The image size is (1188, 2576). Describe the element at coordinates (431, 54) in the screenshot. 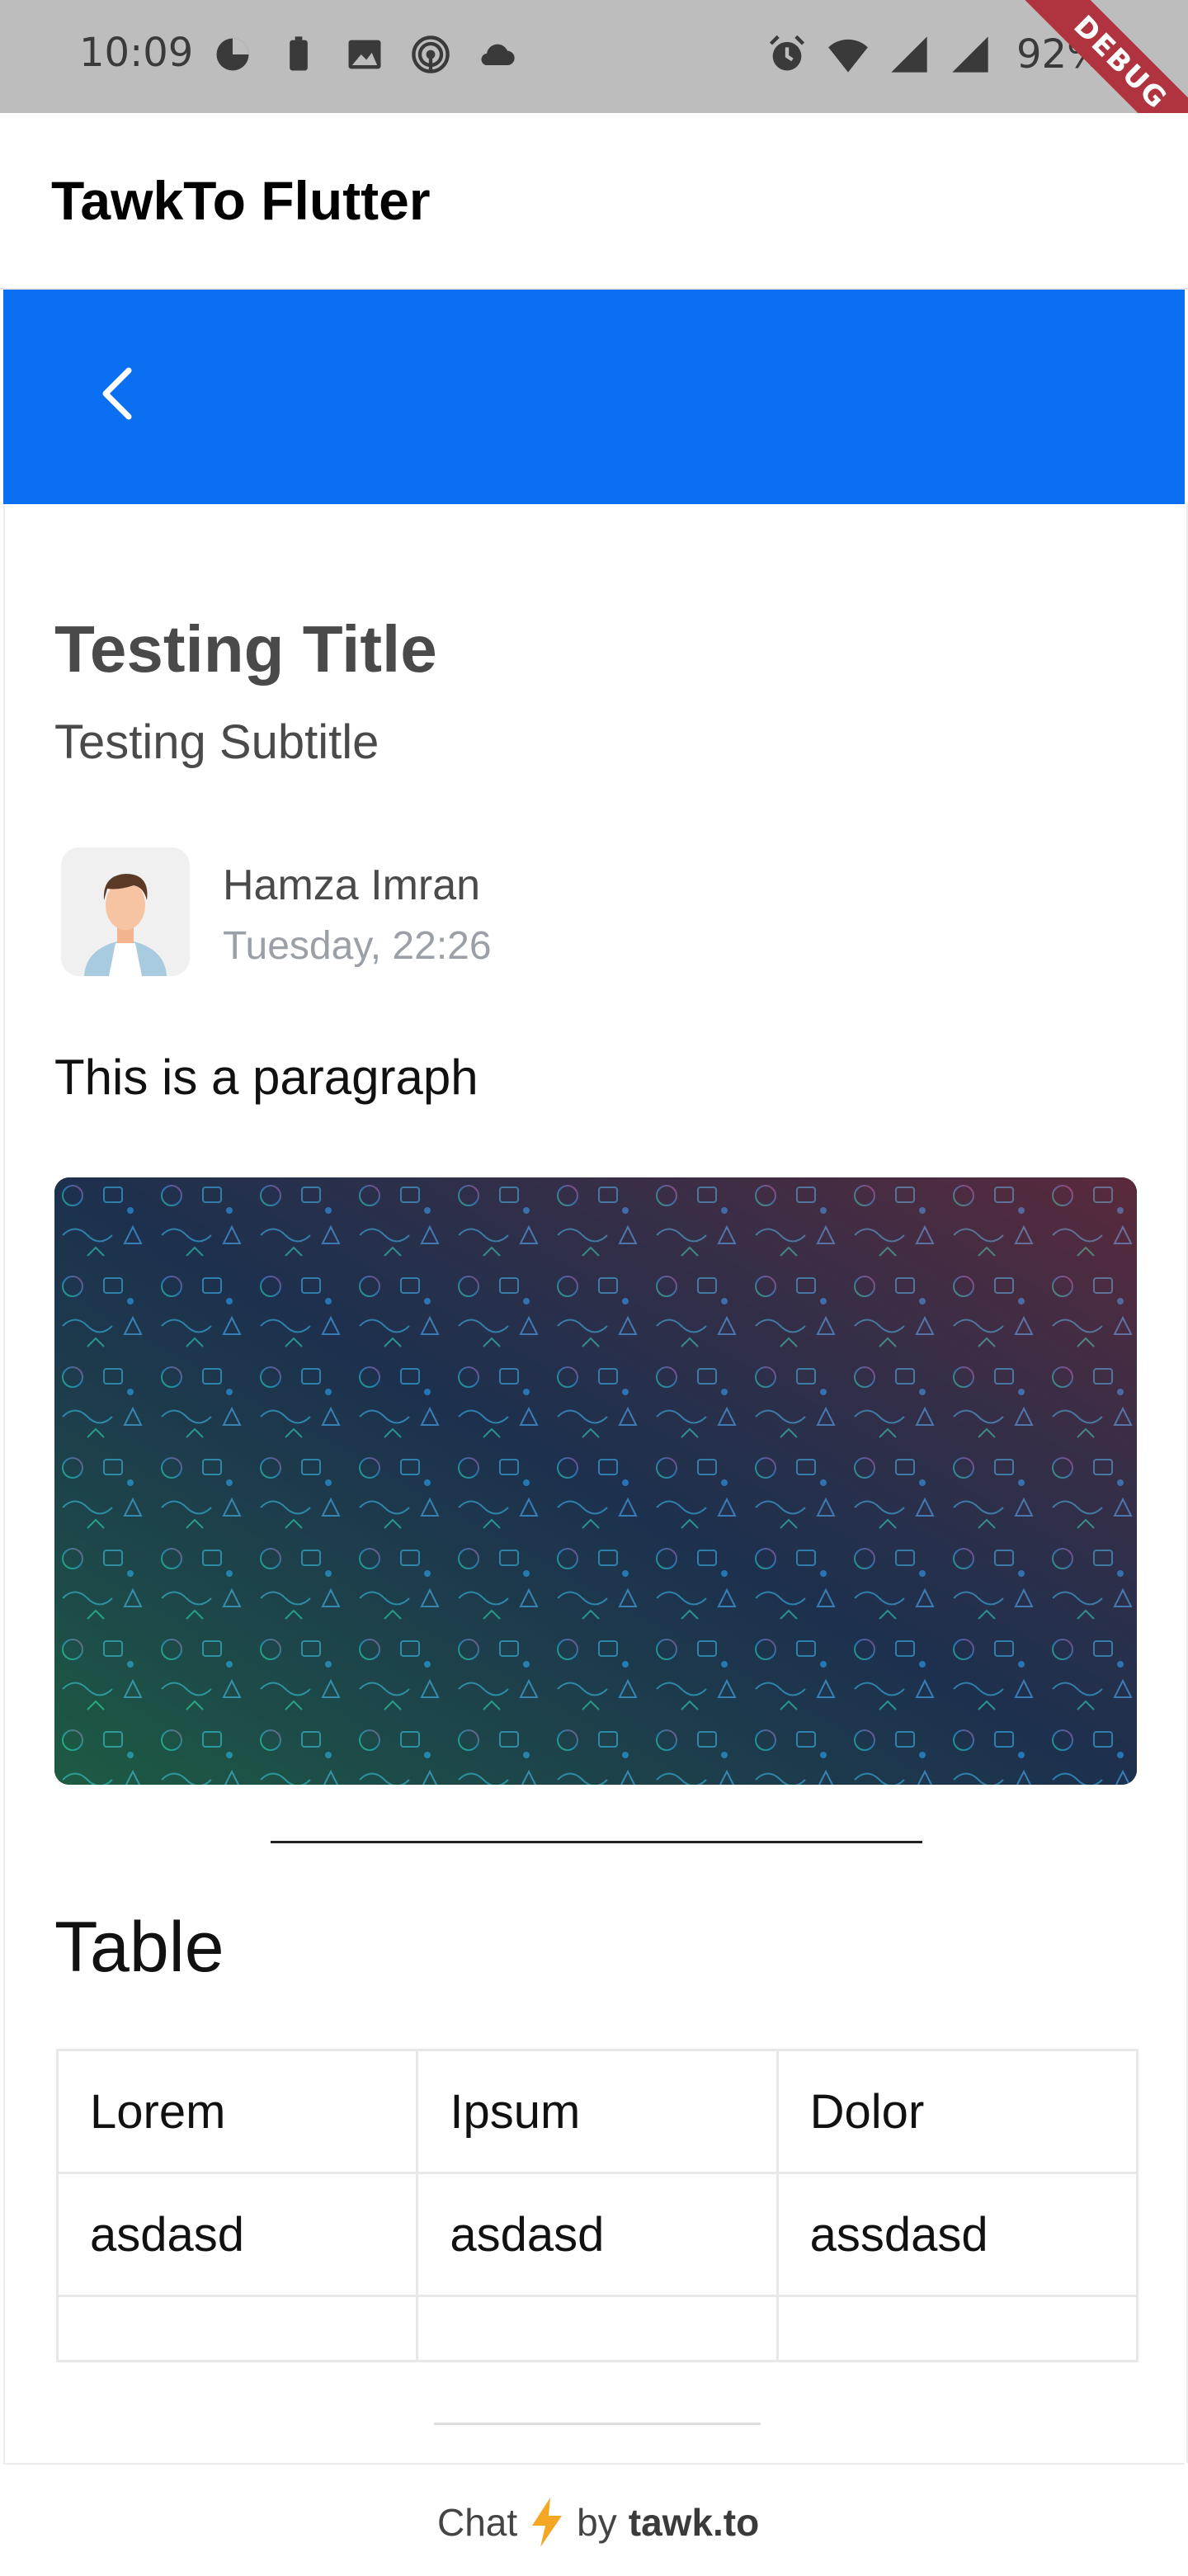

I see `hotspot-icon` at that location.